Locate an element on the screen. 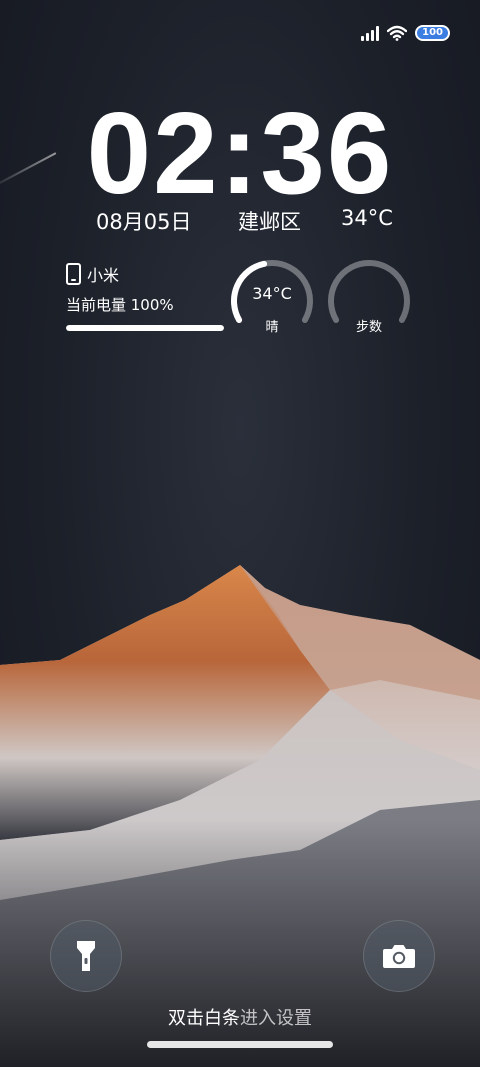 Image resolution: width=480 pixels, height=1067 pixels. device-name: 小米 is located at coordinates (103, 275).